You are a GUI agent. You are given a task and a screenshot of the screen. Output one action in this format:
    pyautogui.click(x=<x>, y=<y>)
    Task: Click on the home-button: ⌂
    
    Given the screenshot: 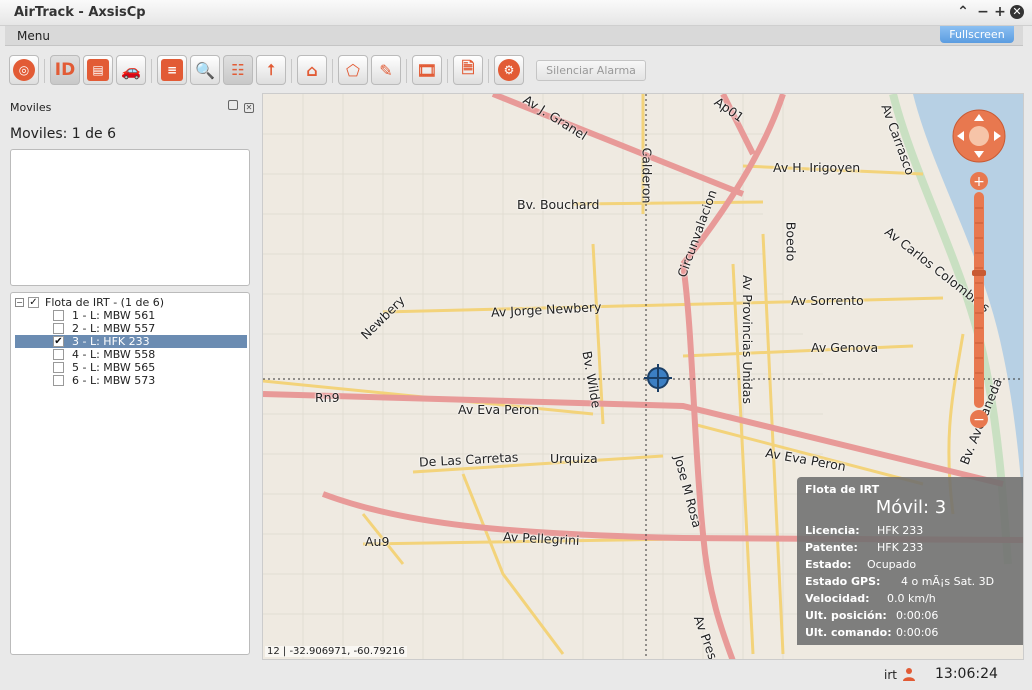 What is the action you would take?
    pyautogui.click(x=312, y=70)
    